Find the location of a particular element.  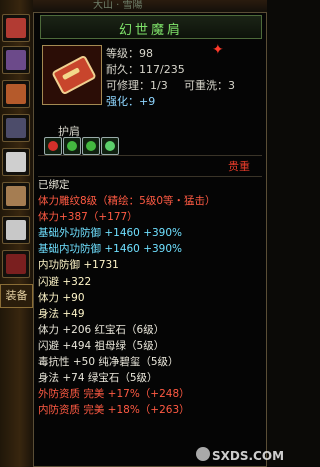

attr-inner-defense: 内功防御 +1731 is located at coordinates (78, 265).